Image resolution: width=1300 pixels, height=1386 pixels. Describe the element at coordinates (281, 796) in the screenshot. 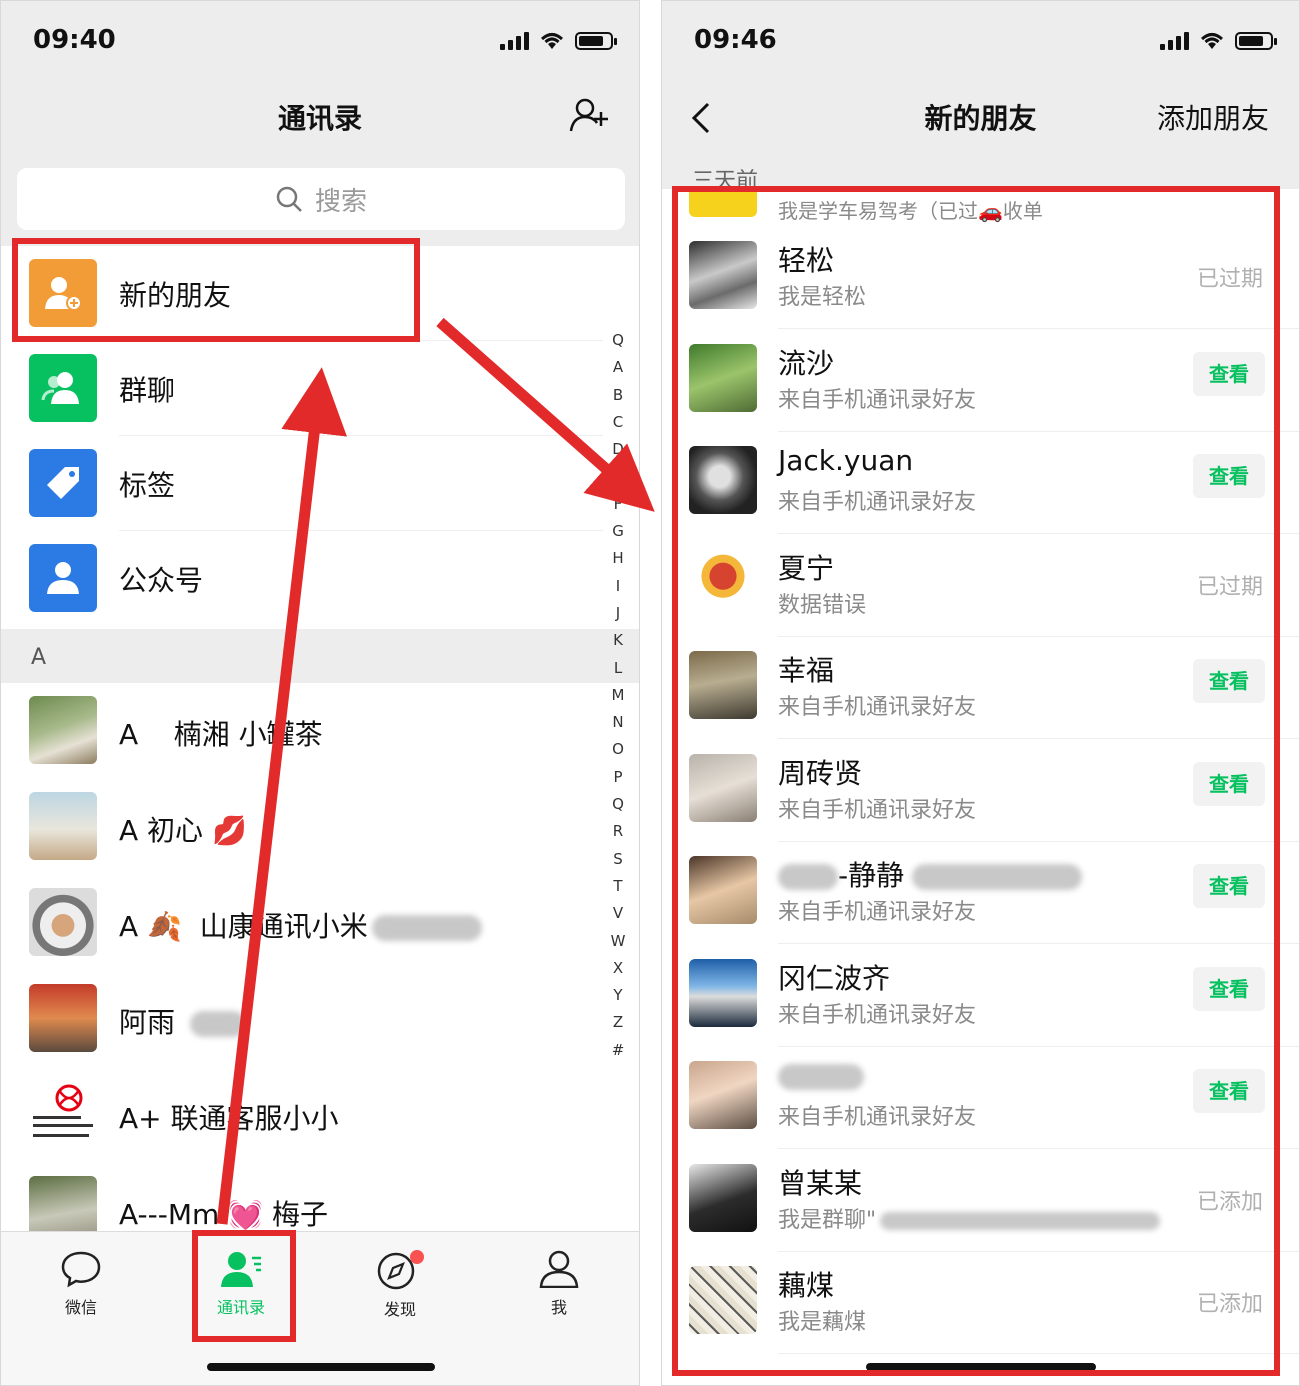

I see `arrow-up` at that location.